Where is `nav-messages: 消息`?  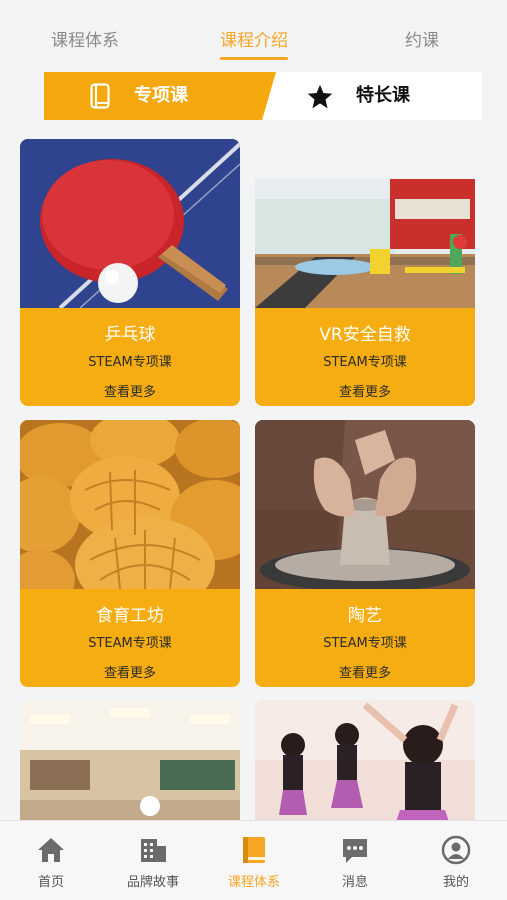
nav-messages: 消息 is located at coordinates (355, 863).